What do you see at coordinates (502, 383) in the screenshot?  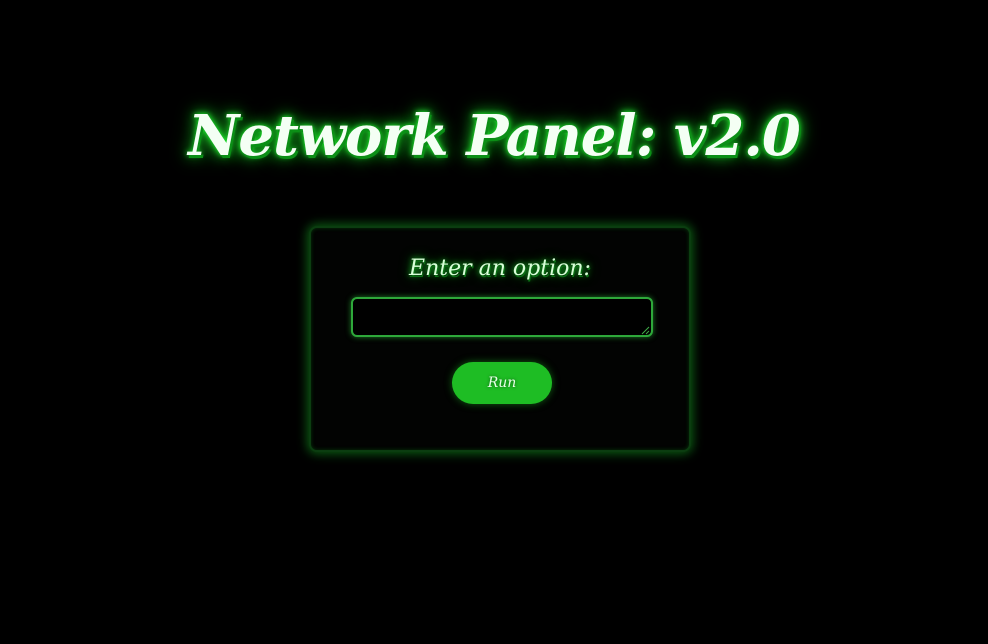 I see `run-button: Run` at bounding box center [502, 383].